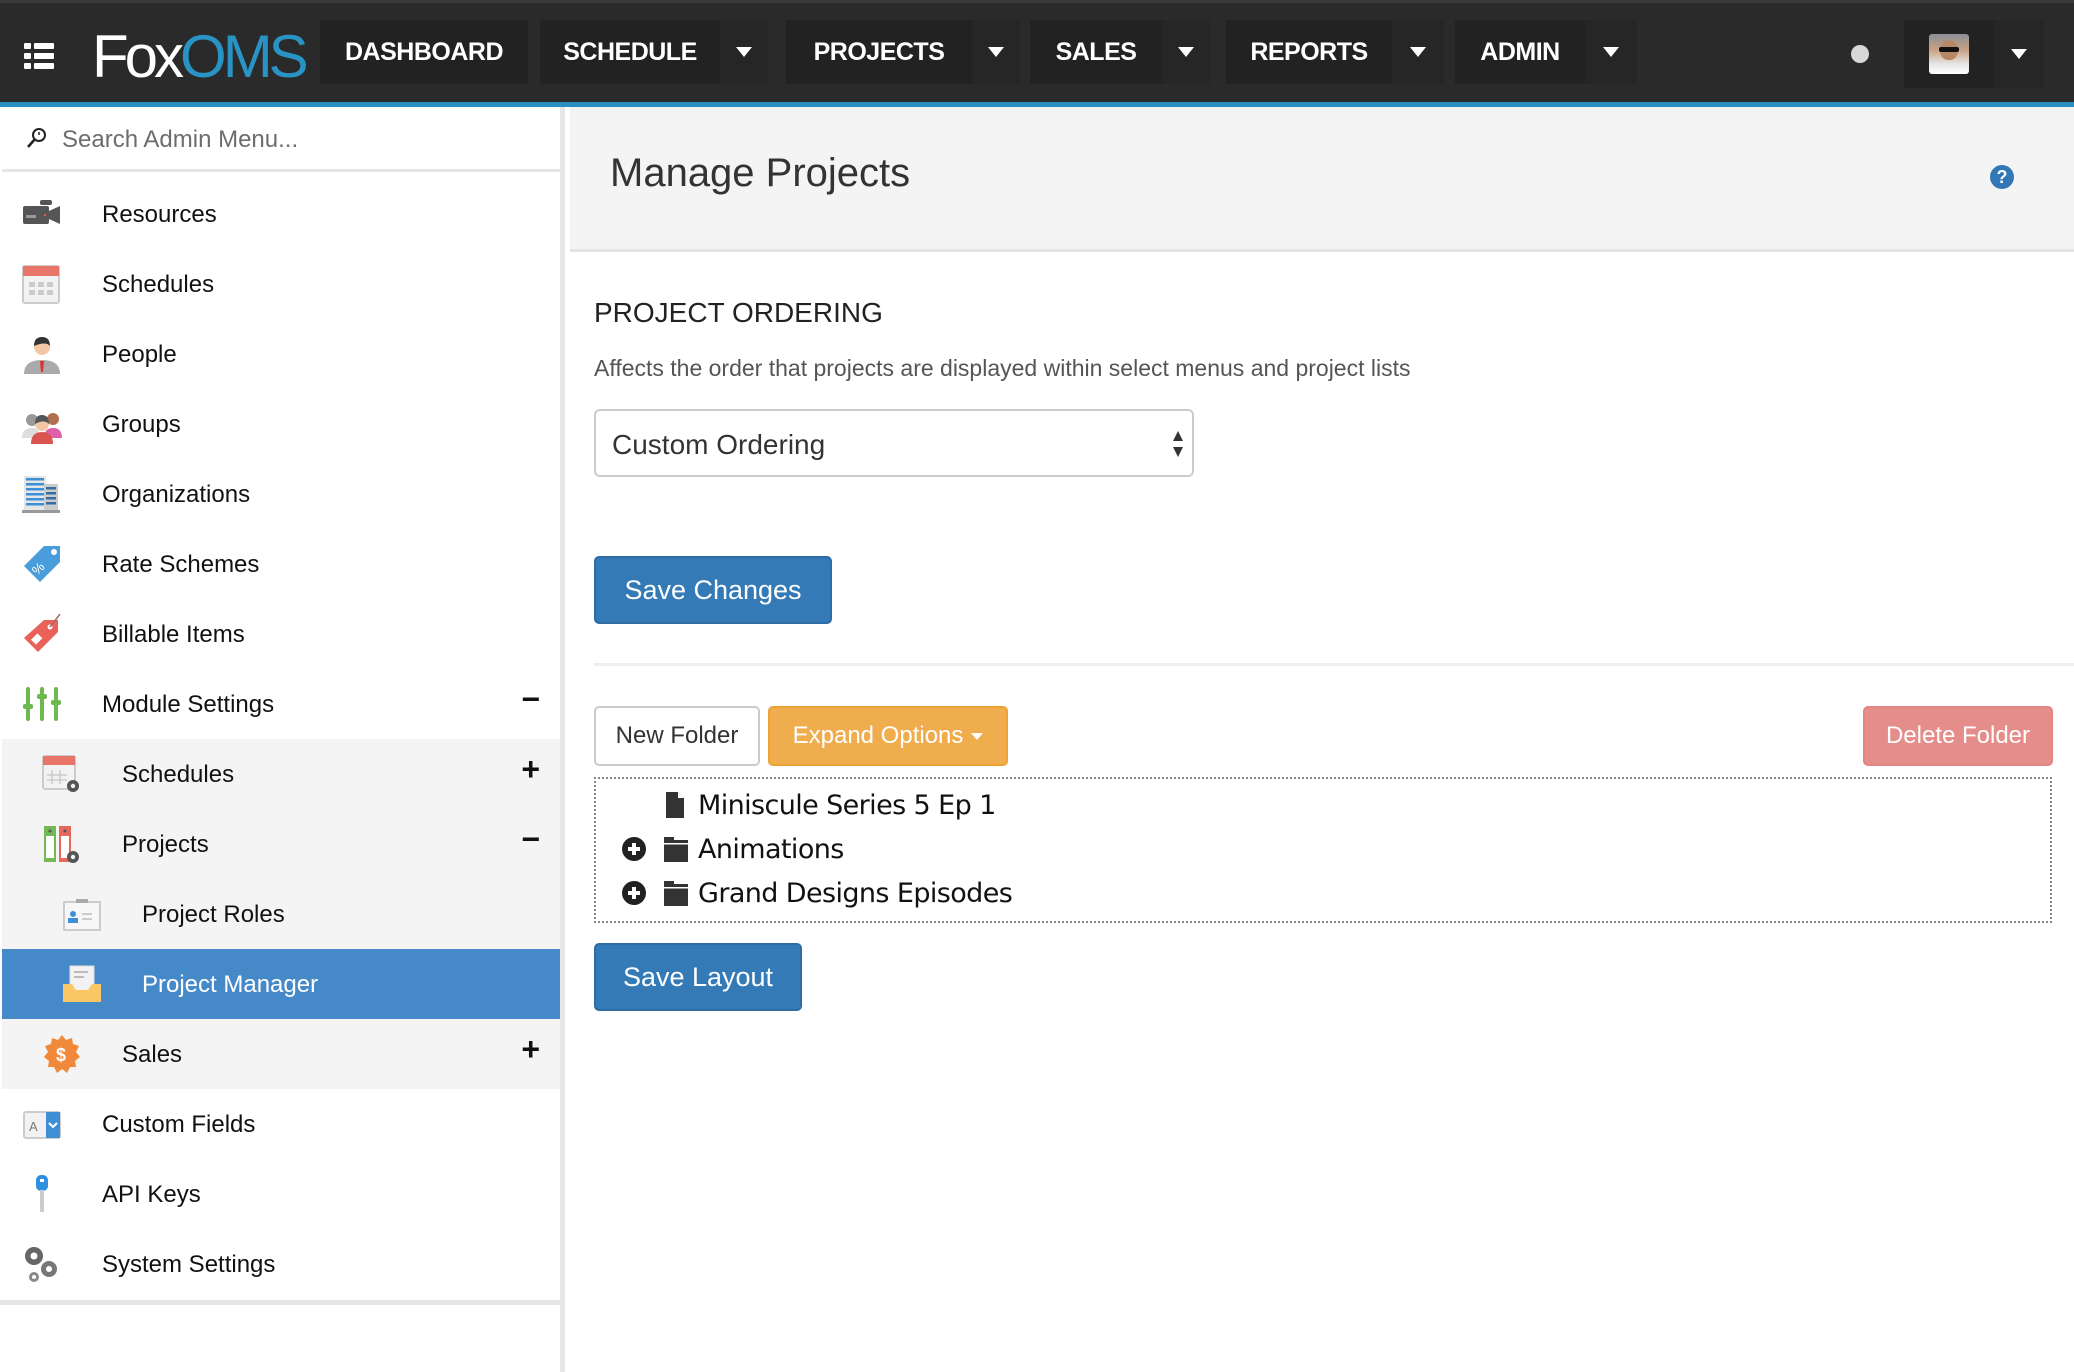 This screenshot has width=2074, height=1372. I want to click on percent-tag-icon: %, so click(42, 564).